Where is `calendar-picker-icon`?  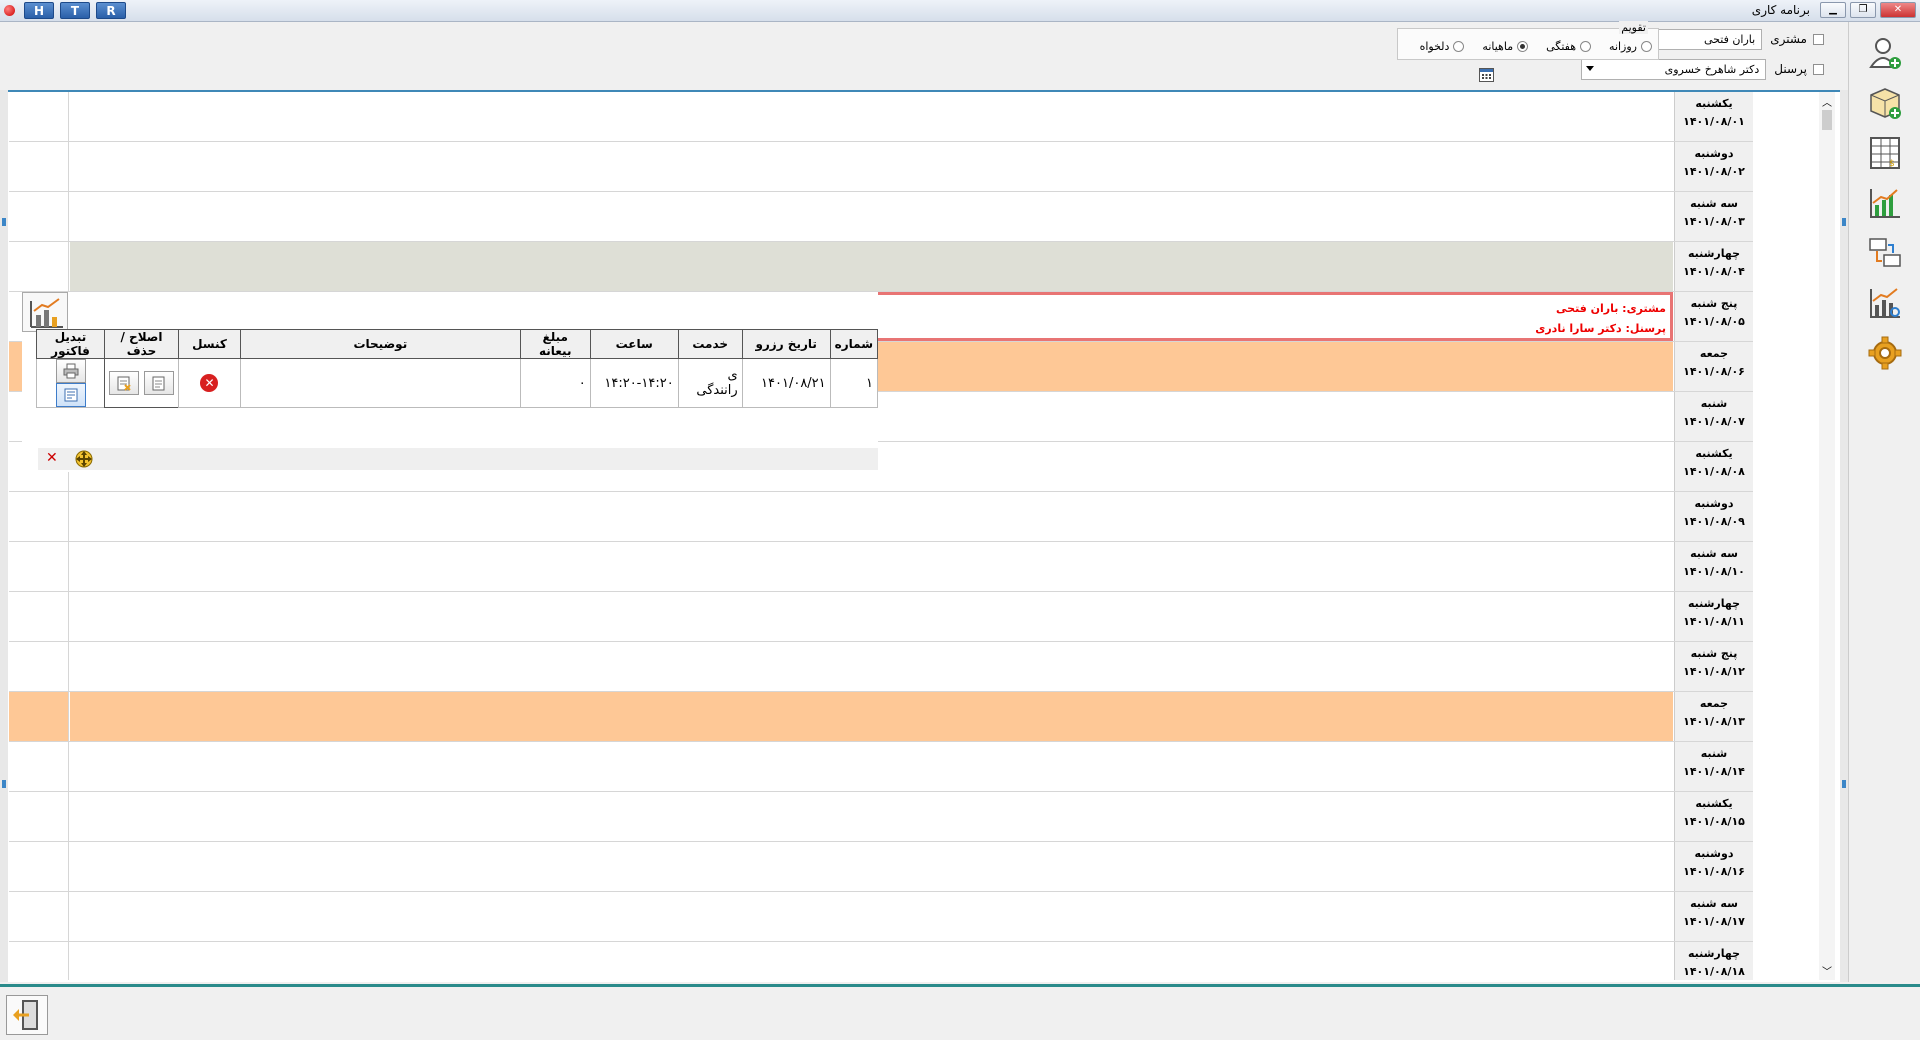
calendar-picker-icon is located at coordinates (1486, 75).